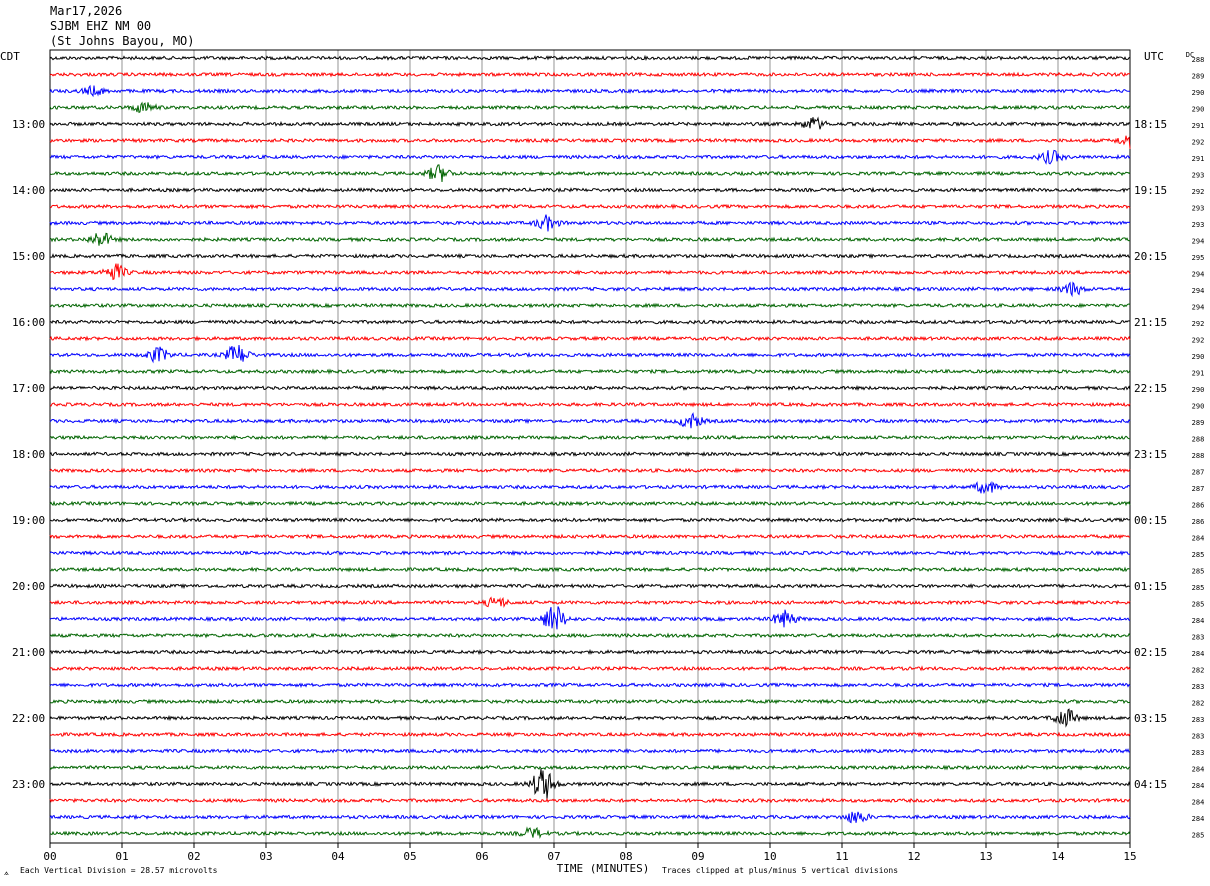 This screenshot has width=1210, height=886. Describe the element at coordinates (28, 454) in the screenshot. I see `cdt-hour-label: 18:00` at that location.